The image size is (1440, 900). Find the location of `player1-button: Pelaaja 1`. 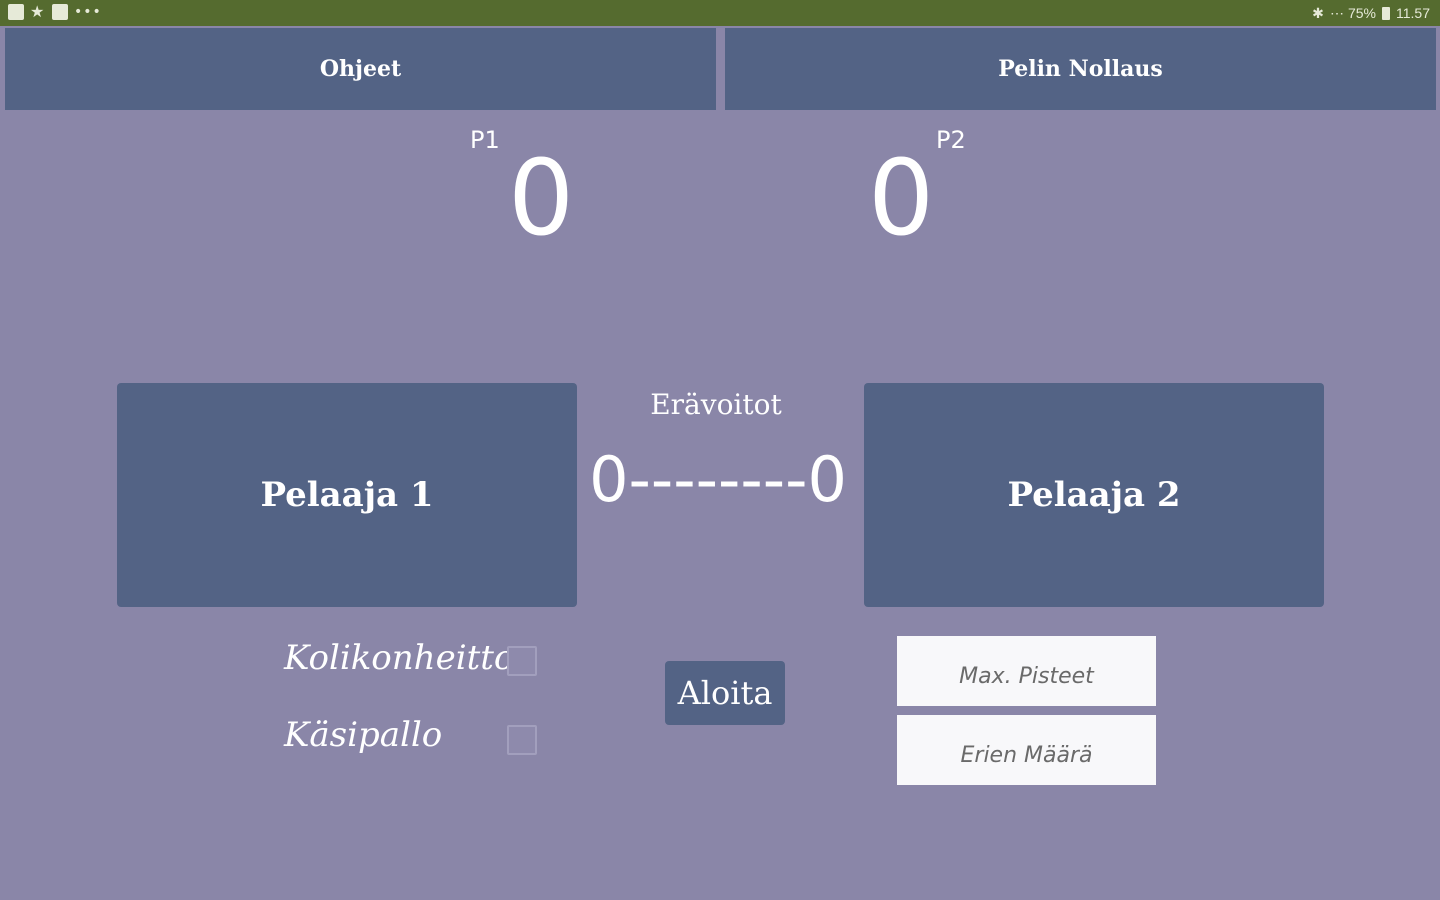

player1-button: Pelaaja 1 is located at coordinates (347, 495).